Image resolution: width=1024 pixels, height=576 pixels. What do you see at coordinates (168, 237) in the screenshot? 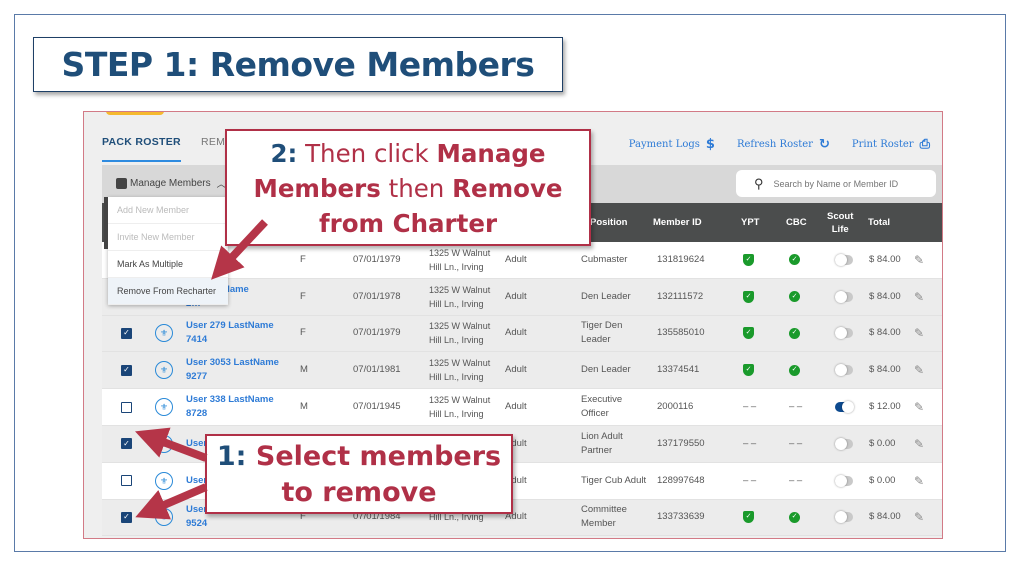
I see `menu-invite-new-member: Invite New Member` at bounding box center [168, 237].